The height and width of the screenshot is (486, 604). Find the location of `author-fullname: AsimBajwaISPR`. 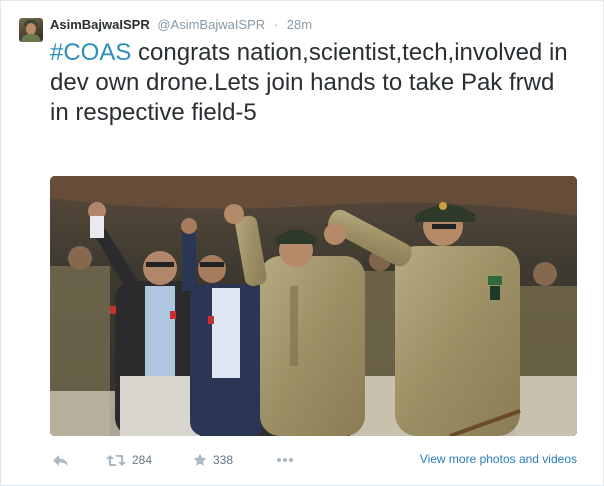

author-fullname: AsimBajwaISPR is located at coordinates (100, 24).